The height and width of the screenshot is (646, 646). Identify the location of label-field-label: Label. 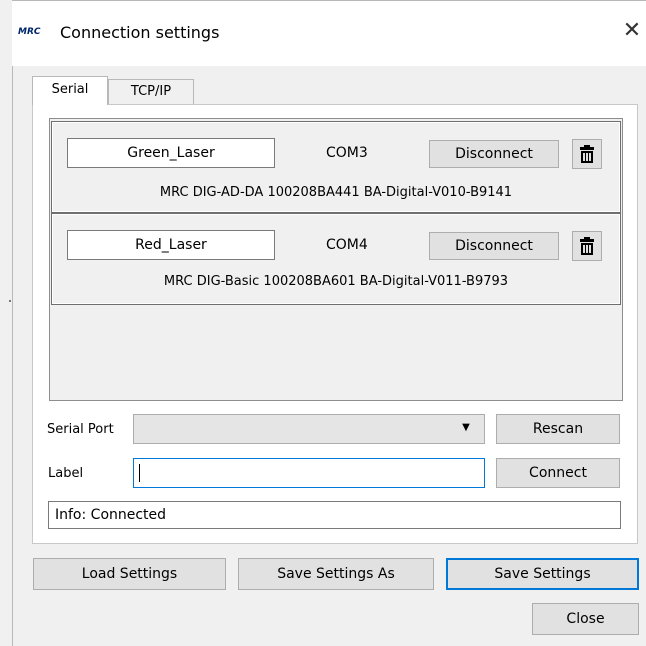
(66, 473).